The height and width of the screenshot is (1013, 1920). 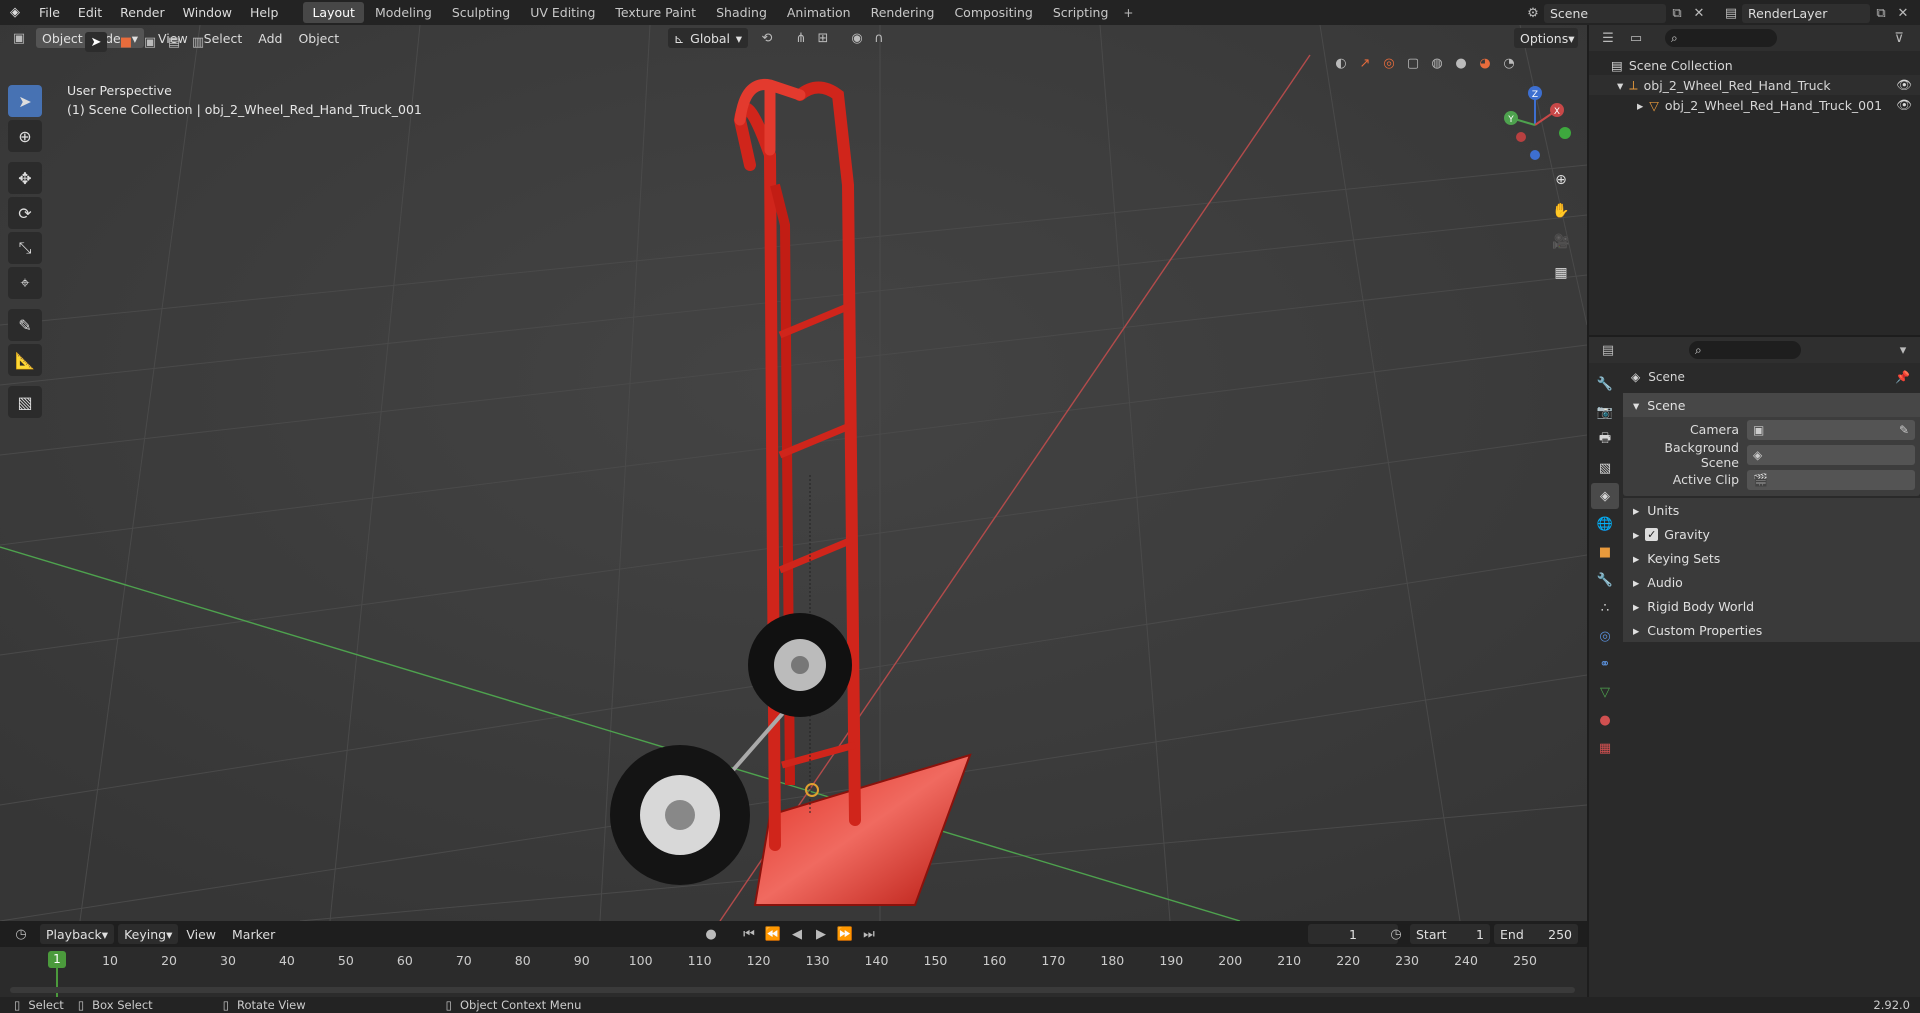 What do you see at coordinates (21, 934) in the screenshot?
I see `timeline-editor-icon: ◷` at bounding box center [21, 934].